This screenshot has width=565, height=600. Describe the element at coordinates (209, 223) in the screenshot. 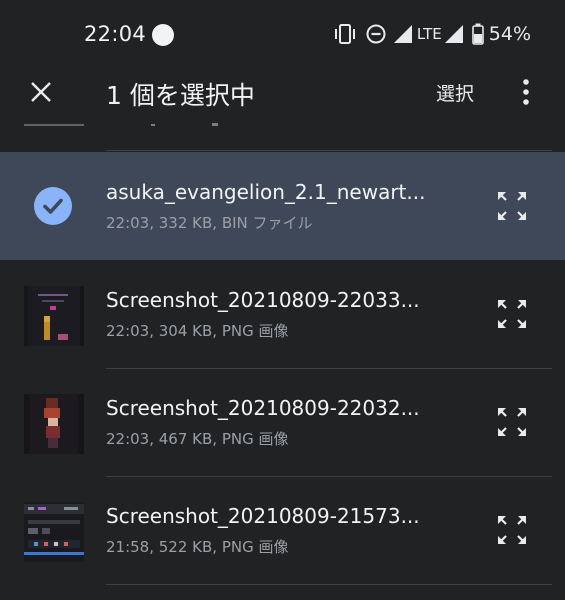

I see `file-meta: 22:03, 332 KB, BIN ファイル` at that location.